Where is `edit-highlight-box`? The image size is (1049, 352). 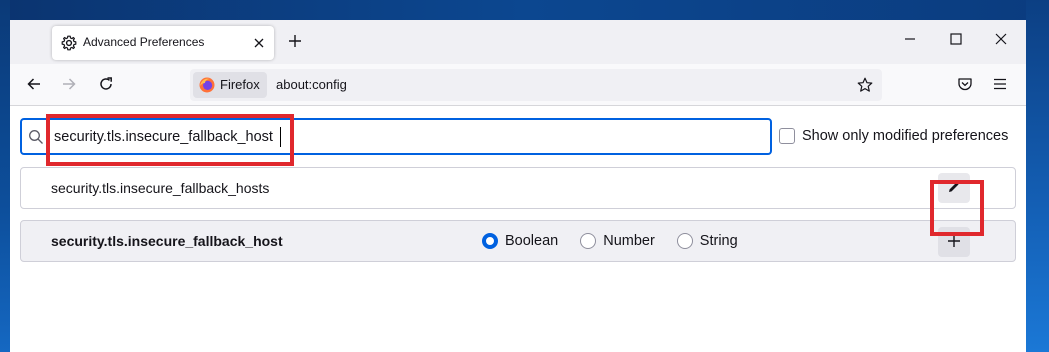 edit-highlight-box is located at coordinates (957, 208).